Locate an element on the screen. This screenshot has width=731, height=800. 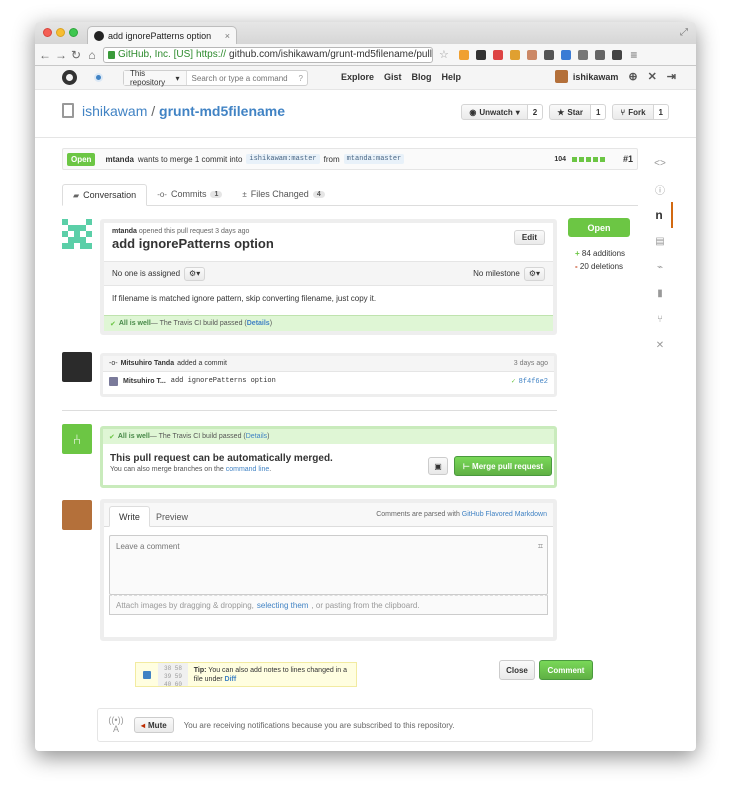
user-avatar is located at coordinates (561, 76).